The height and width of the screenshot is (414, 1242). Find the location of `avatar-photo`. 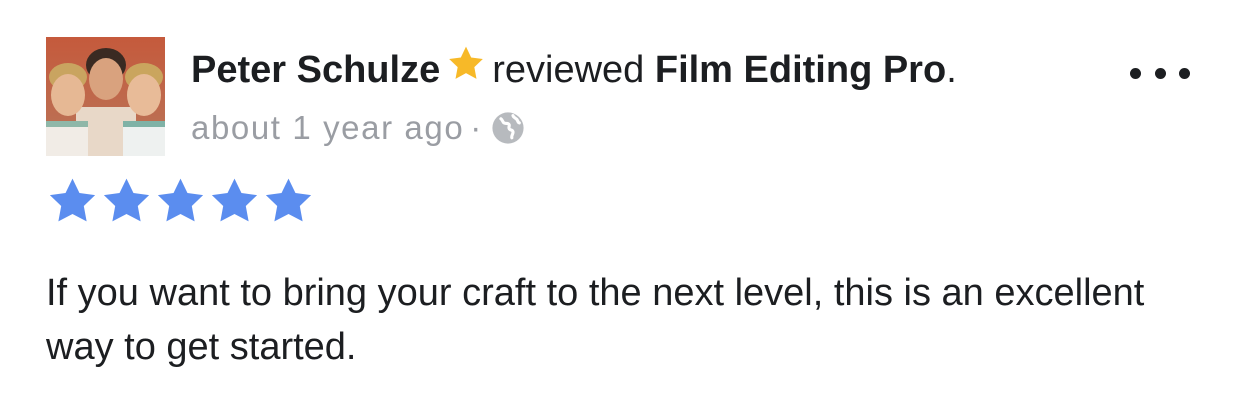

avatar-photo is located at coordinates (105, 96).